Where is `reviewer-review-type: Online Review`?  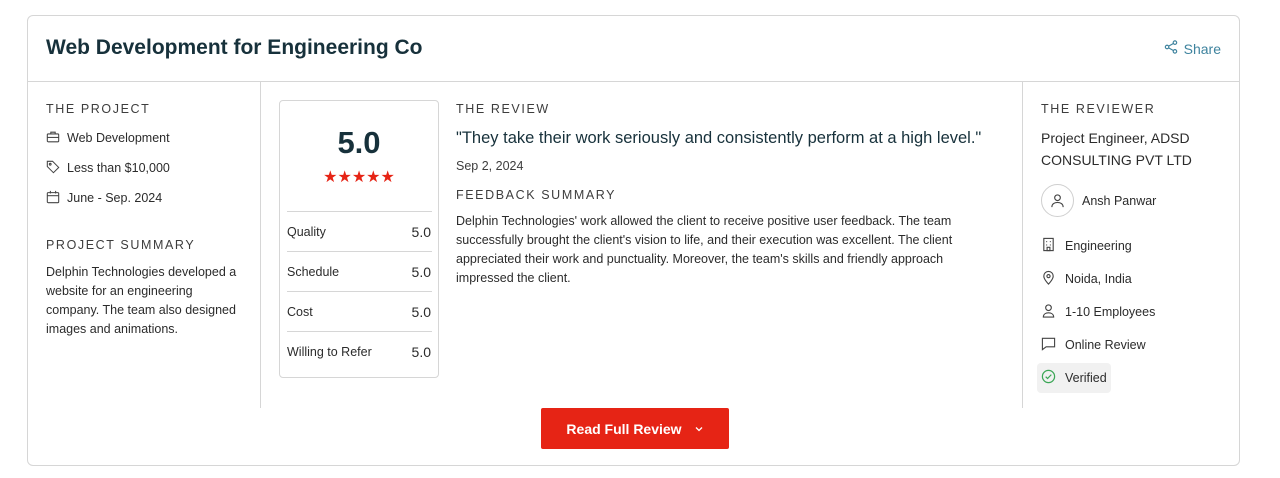 reviewer-review-type: Online Review is located at coordinates (1136, 345).